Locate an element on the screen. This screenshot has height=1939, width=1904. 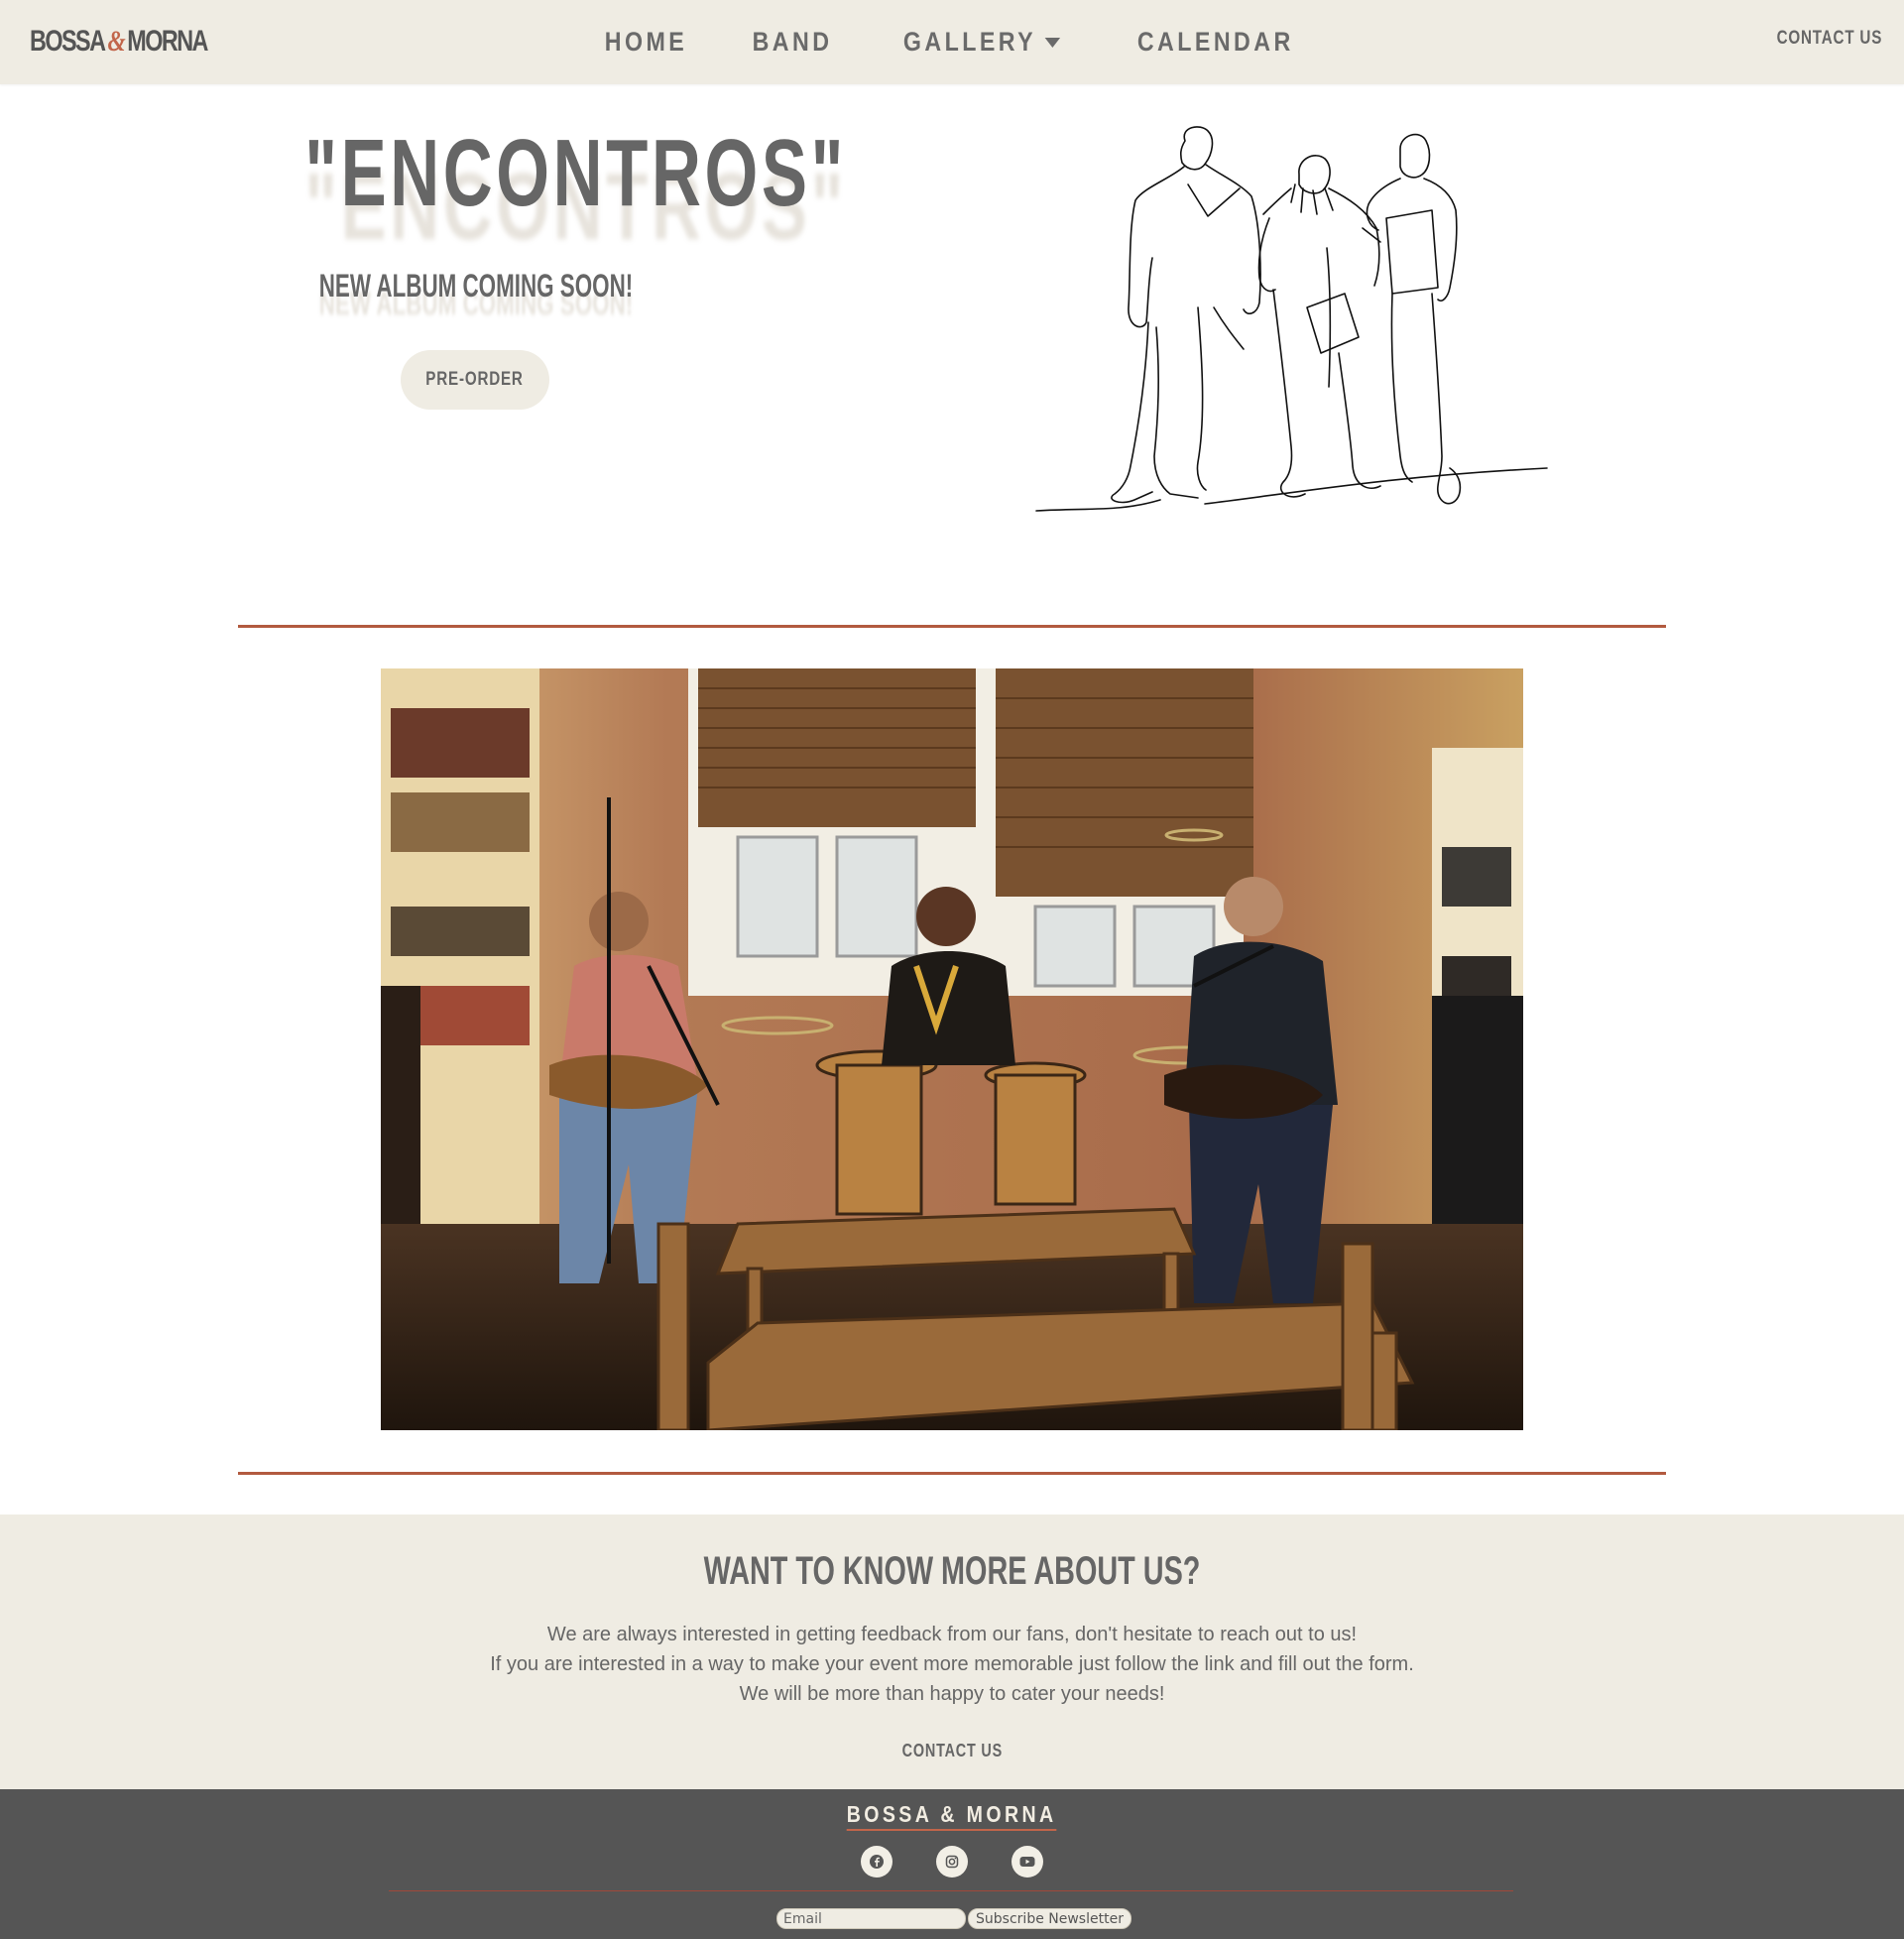
about-contact-link: CONTACT US is located at coordinates (952, 1751).